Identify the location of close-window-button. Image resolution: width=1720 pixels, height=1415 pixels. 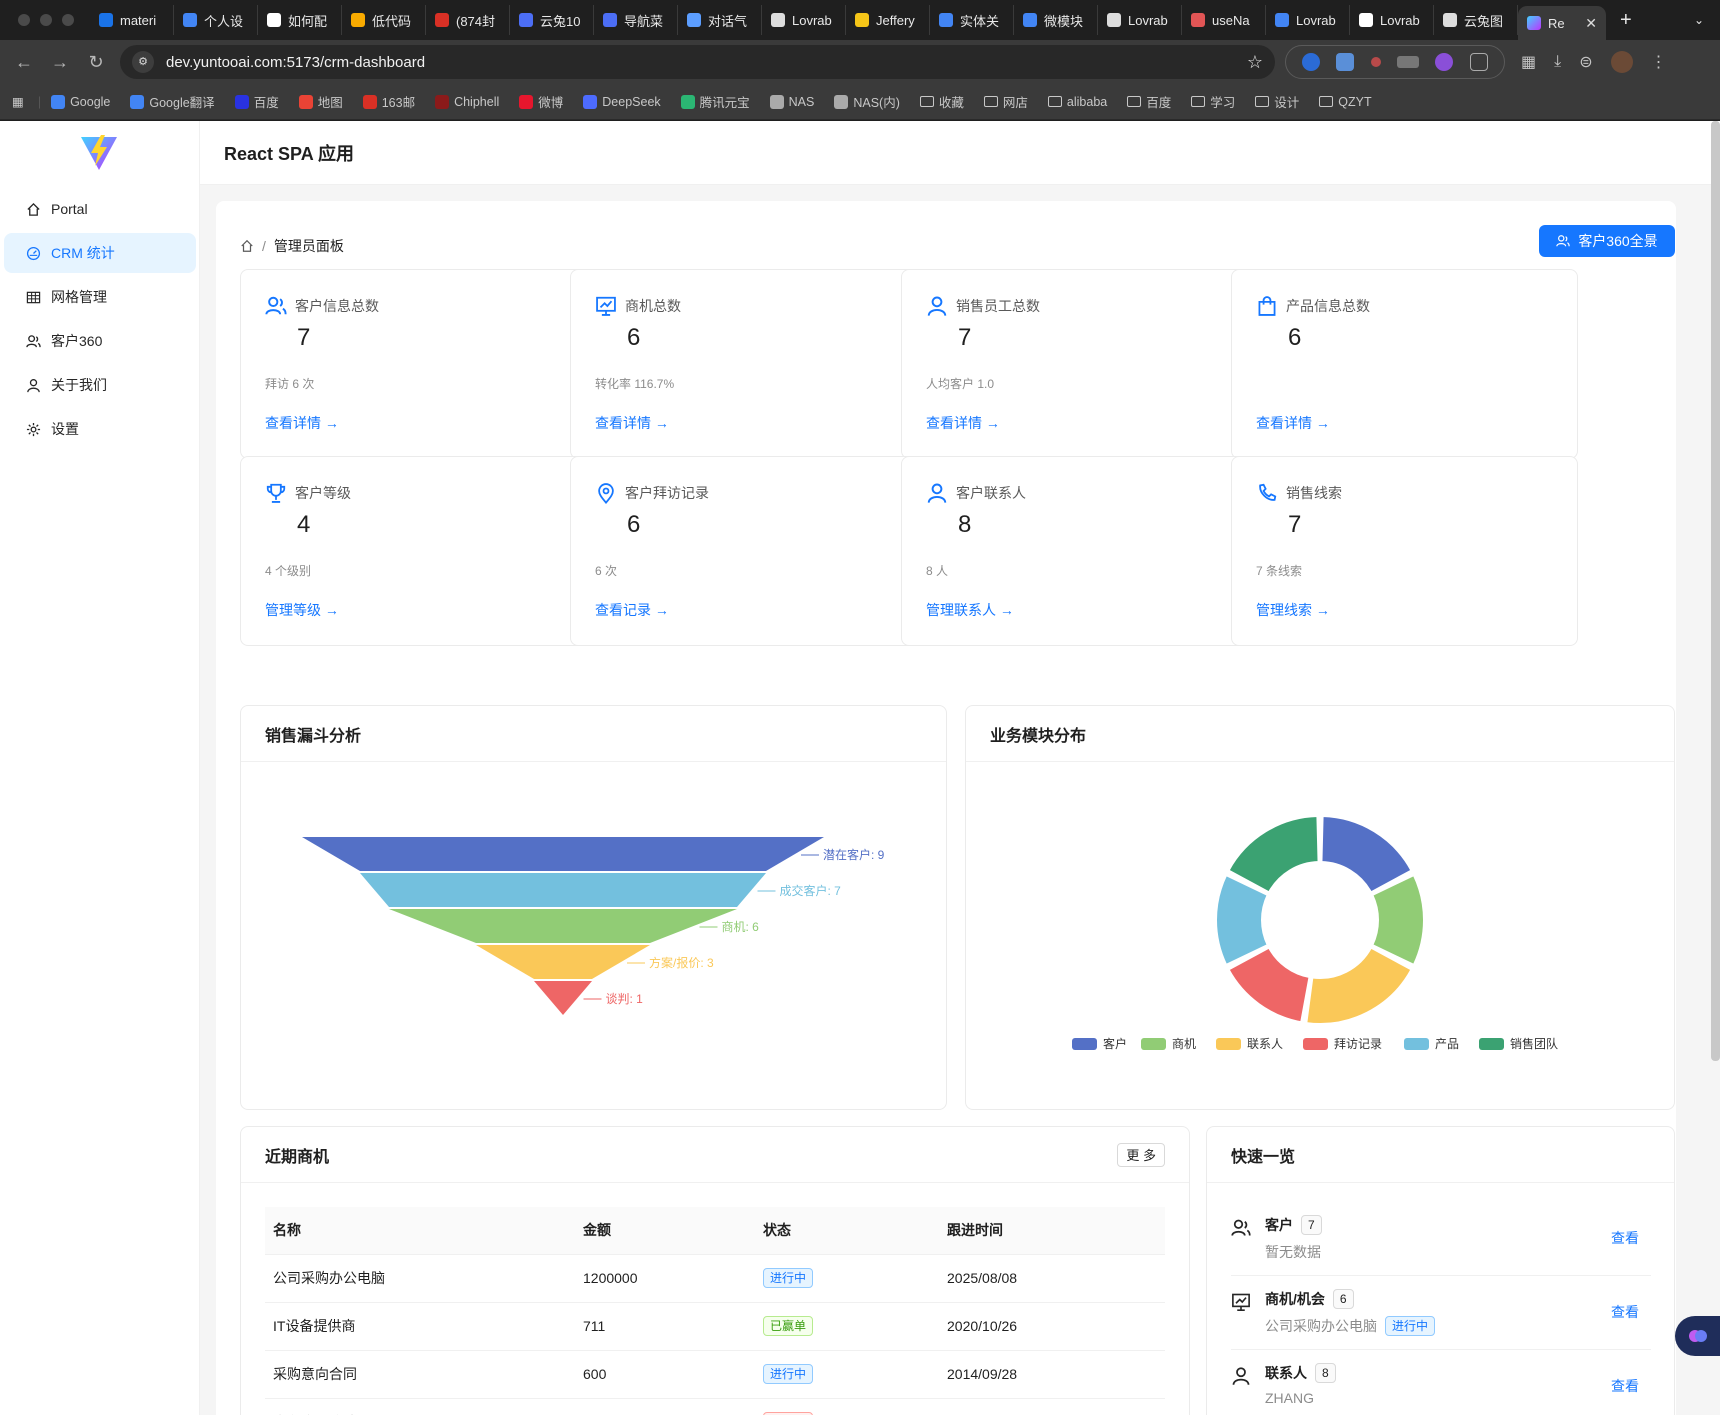
(24, 20).